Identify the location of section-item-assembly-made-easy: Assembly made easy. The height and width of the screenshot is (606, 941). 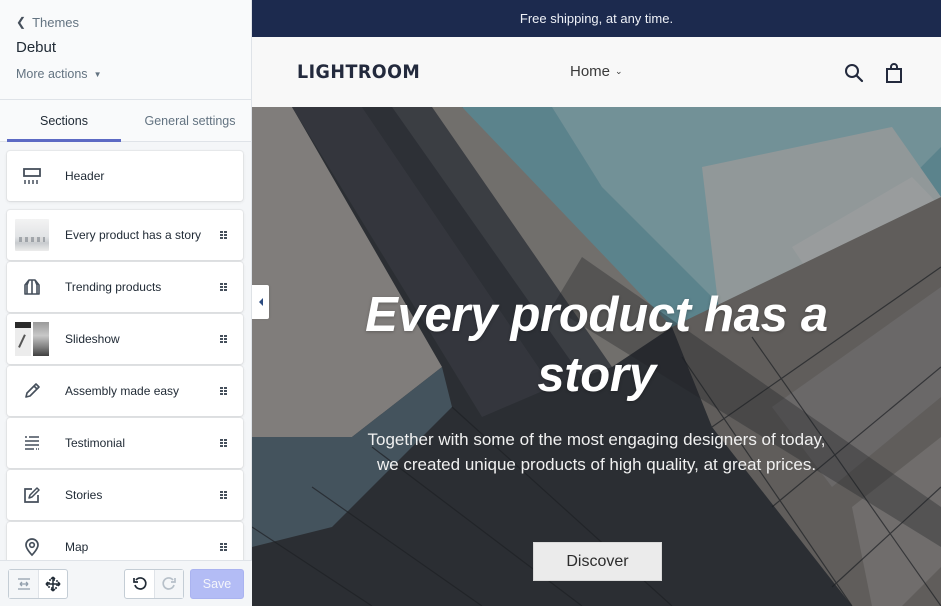
(125, 391).